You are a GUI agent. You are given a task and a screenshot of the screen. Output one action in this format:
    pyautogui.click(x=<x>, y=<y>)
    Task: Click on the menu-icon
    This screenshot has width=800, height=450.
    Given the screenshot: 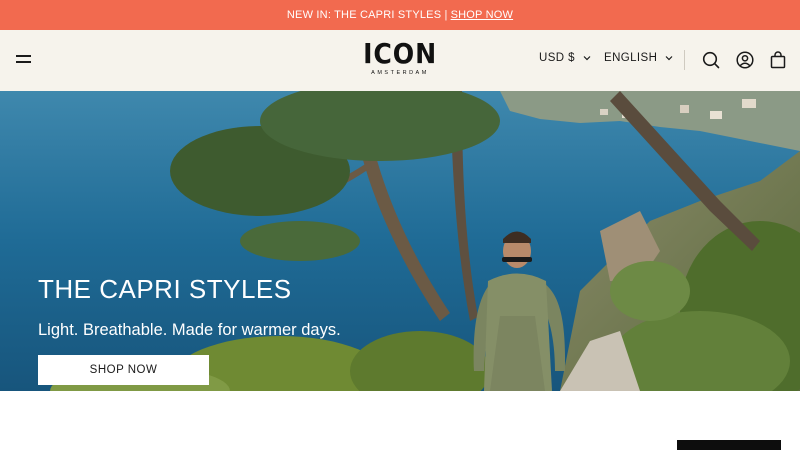 What is the action you would take?
    pyautogui.click(x=24, y=60)
    